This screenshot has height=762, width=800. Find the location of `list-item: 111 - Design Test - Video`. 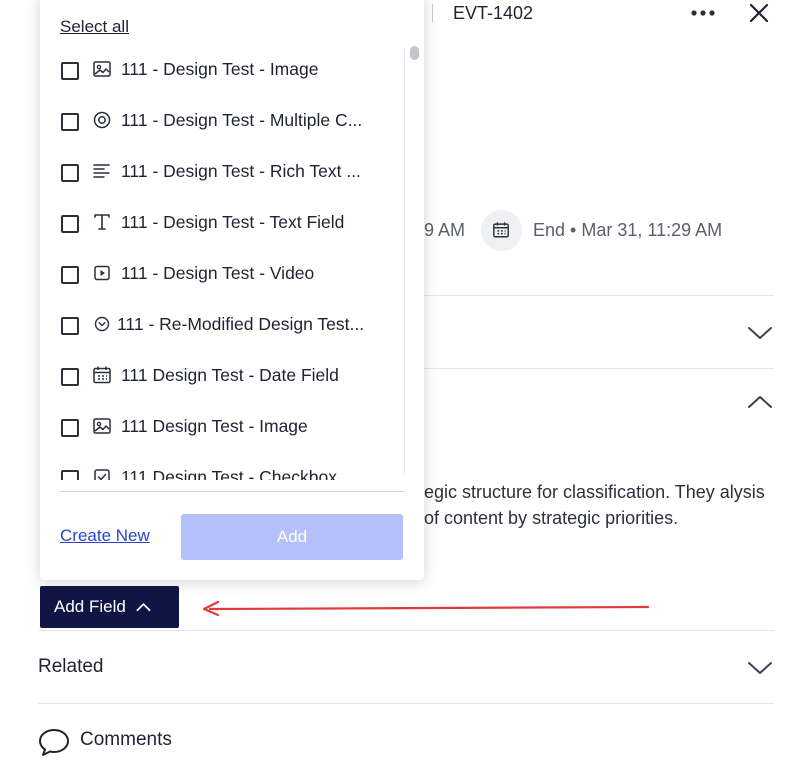

list-item: 111 - Design Test - Video is located at coordinates (222, 279).